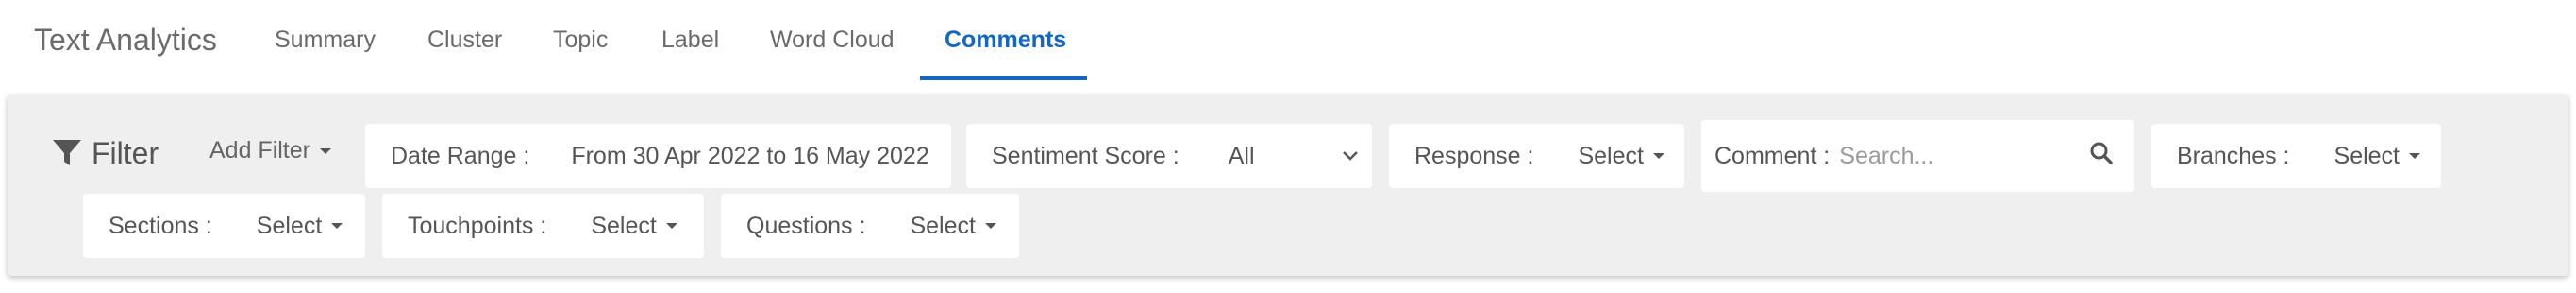 The height and width of the screenshot is (293, 2576). I want to click on branches-label: Branches :, so click(2233, 155).